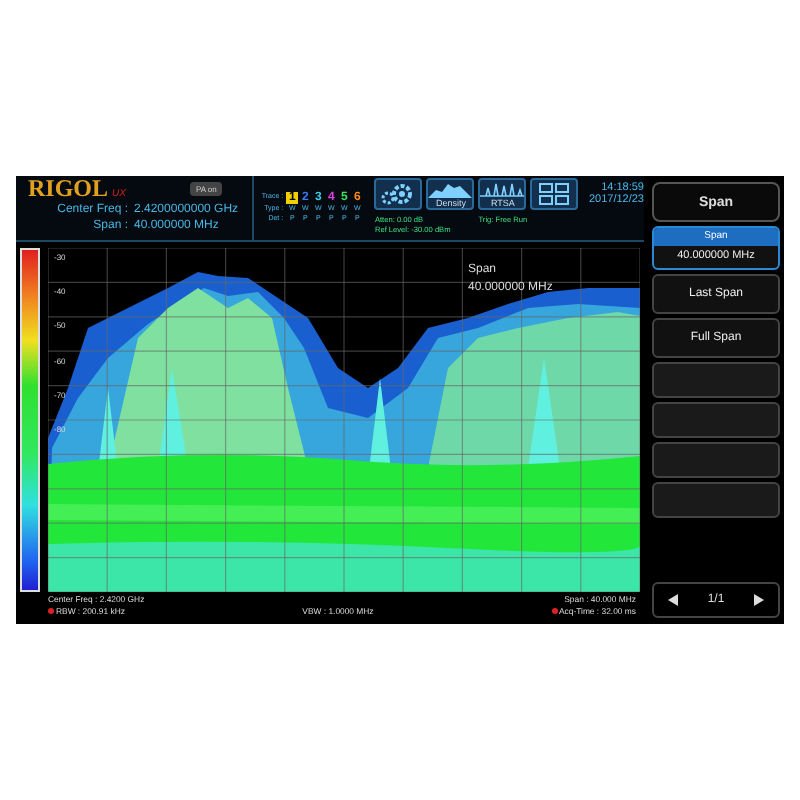 The image size is (800, 800). I want to click on layout-button, so click(554, 194).